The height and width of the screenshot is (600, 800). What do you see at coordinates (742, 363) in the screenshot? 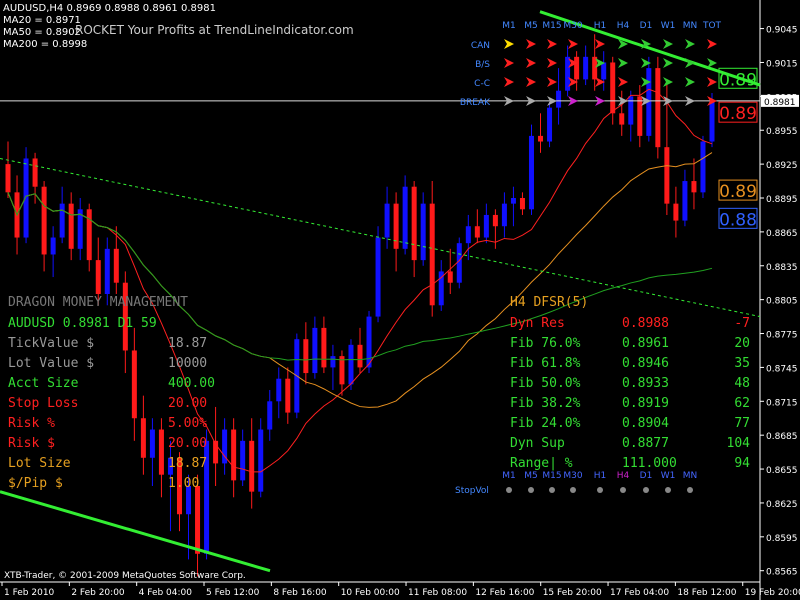
I see `dfsr-pips: 35` at bounding box center [742, 363].